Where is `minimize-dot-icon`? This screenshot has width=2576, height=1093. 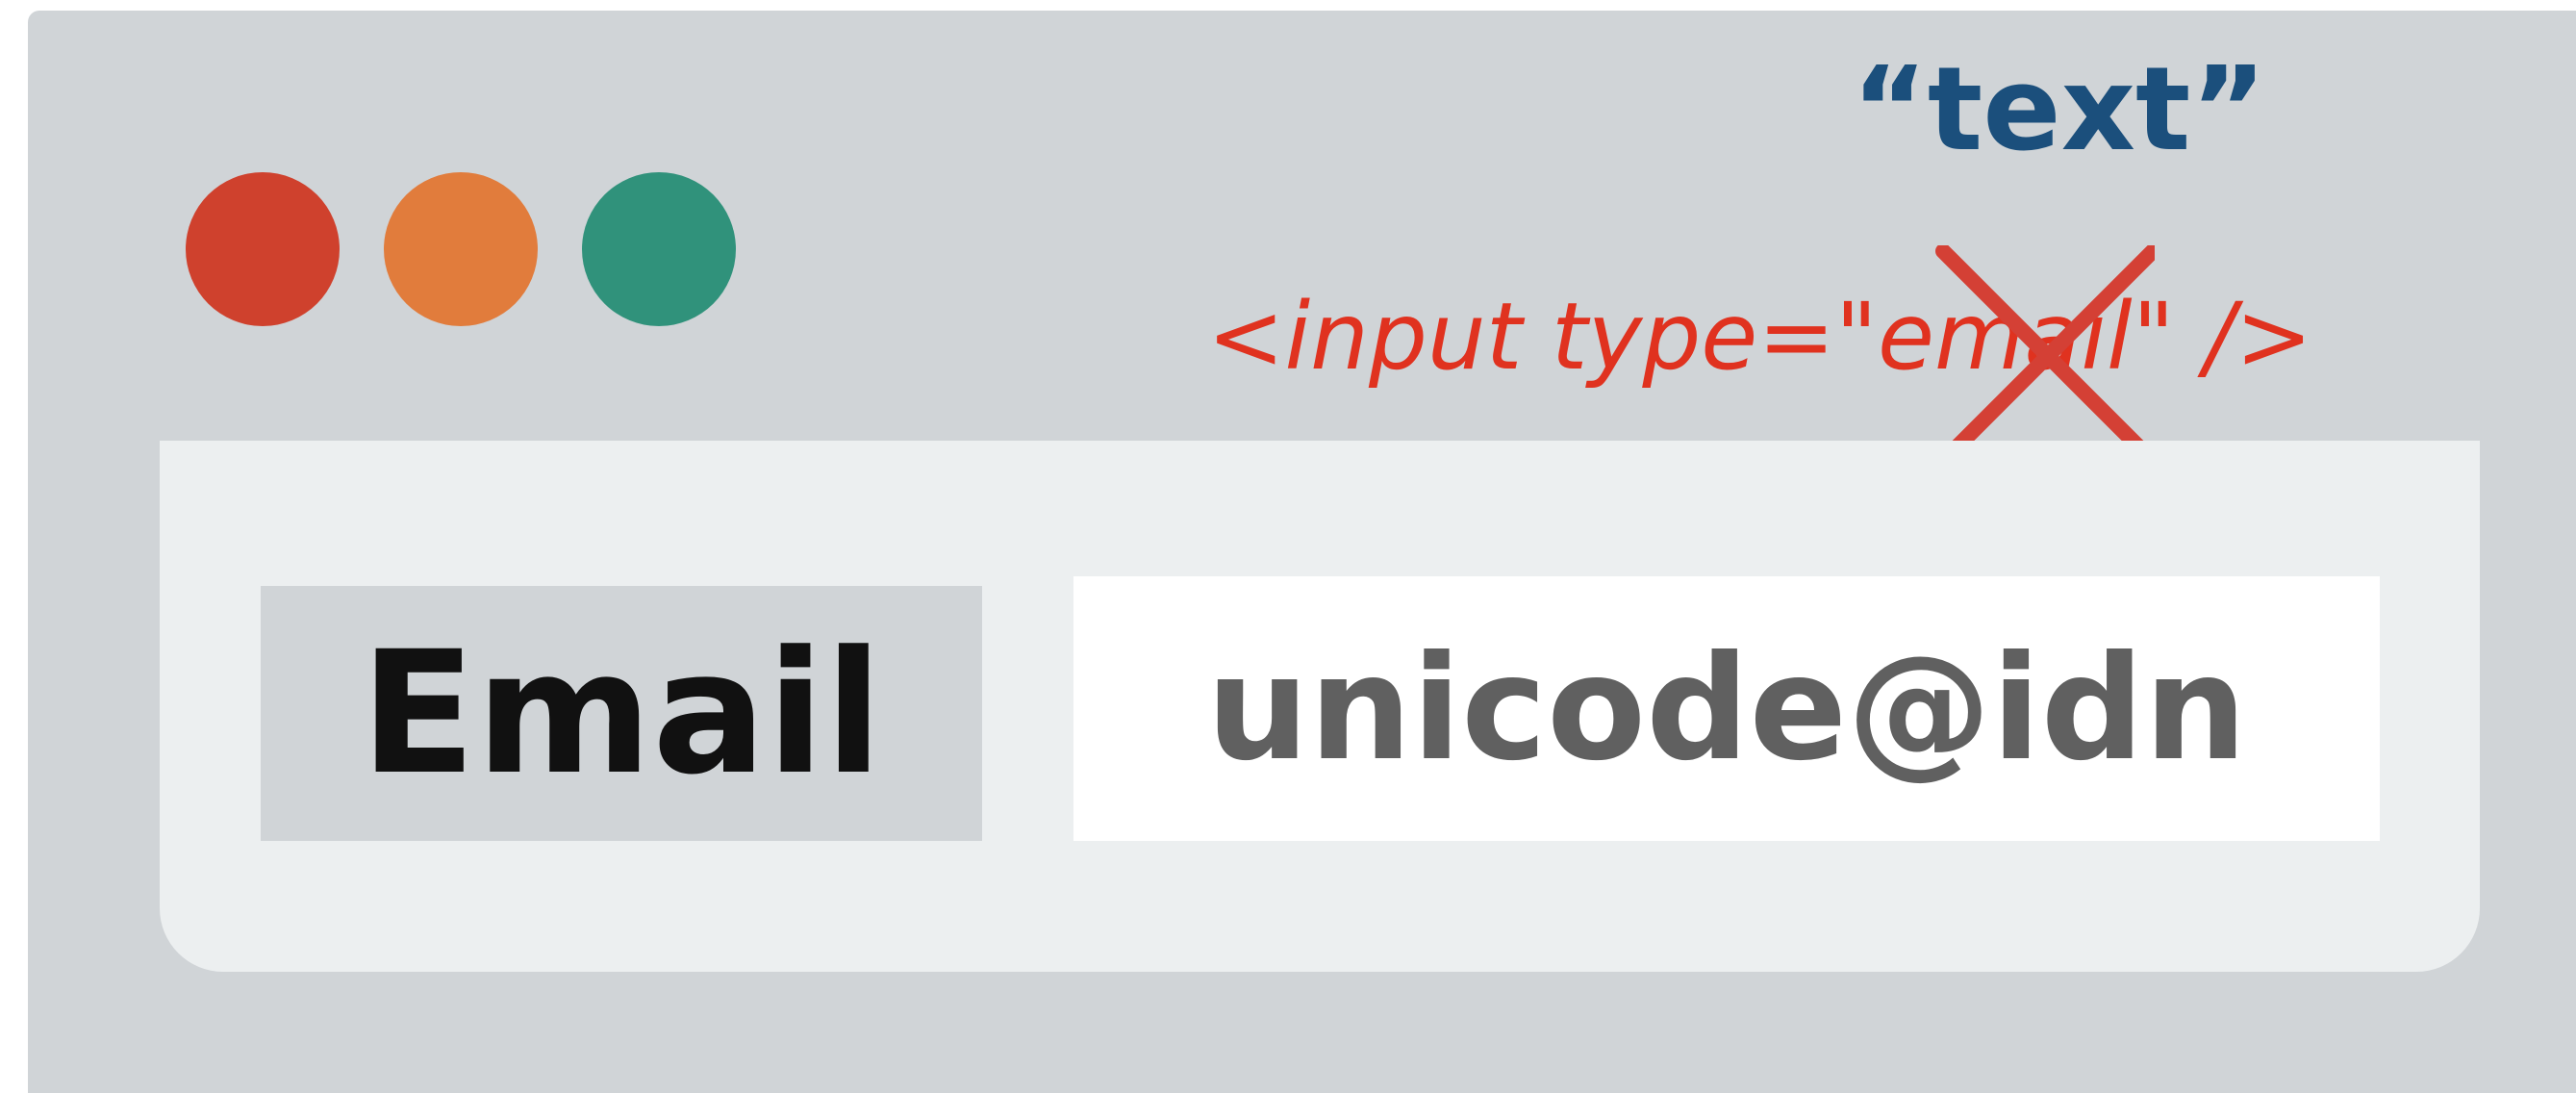
minimize-dot-icon is located at coordinates (461, 249).